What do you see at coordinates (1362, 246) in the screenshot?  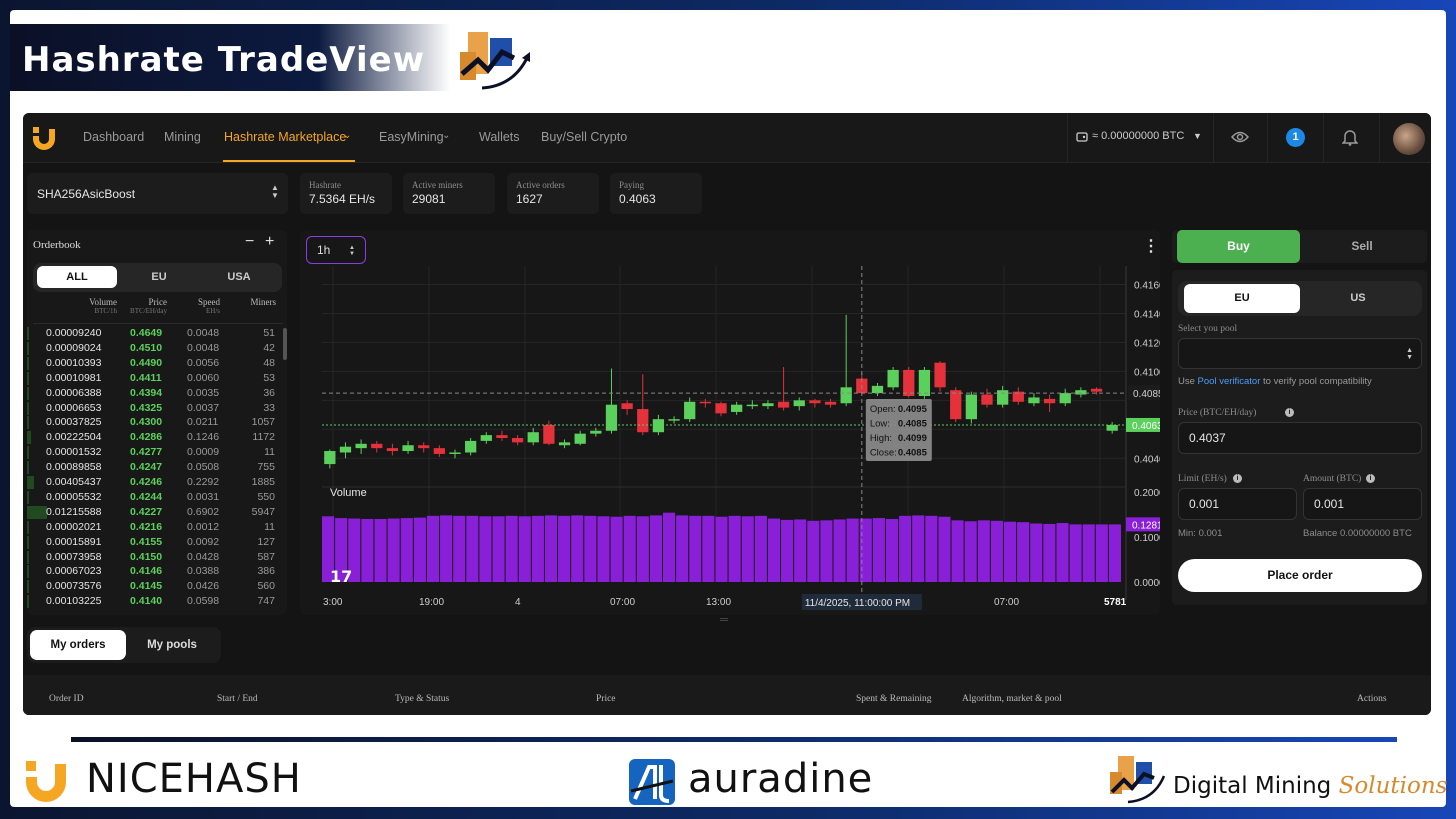 I see `sell-tab: Sell` at bounding box center [1362, 246].